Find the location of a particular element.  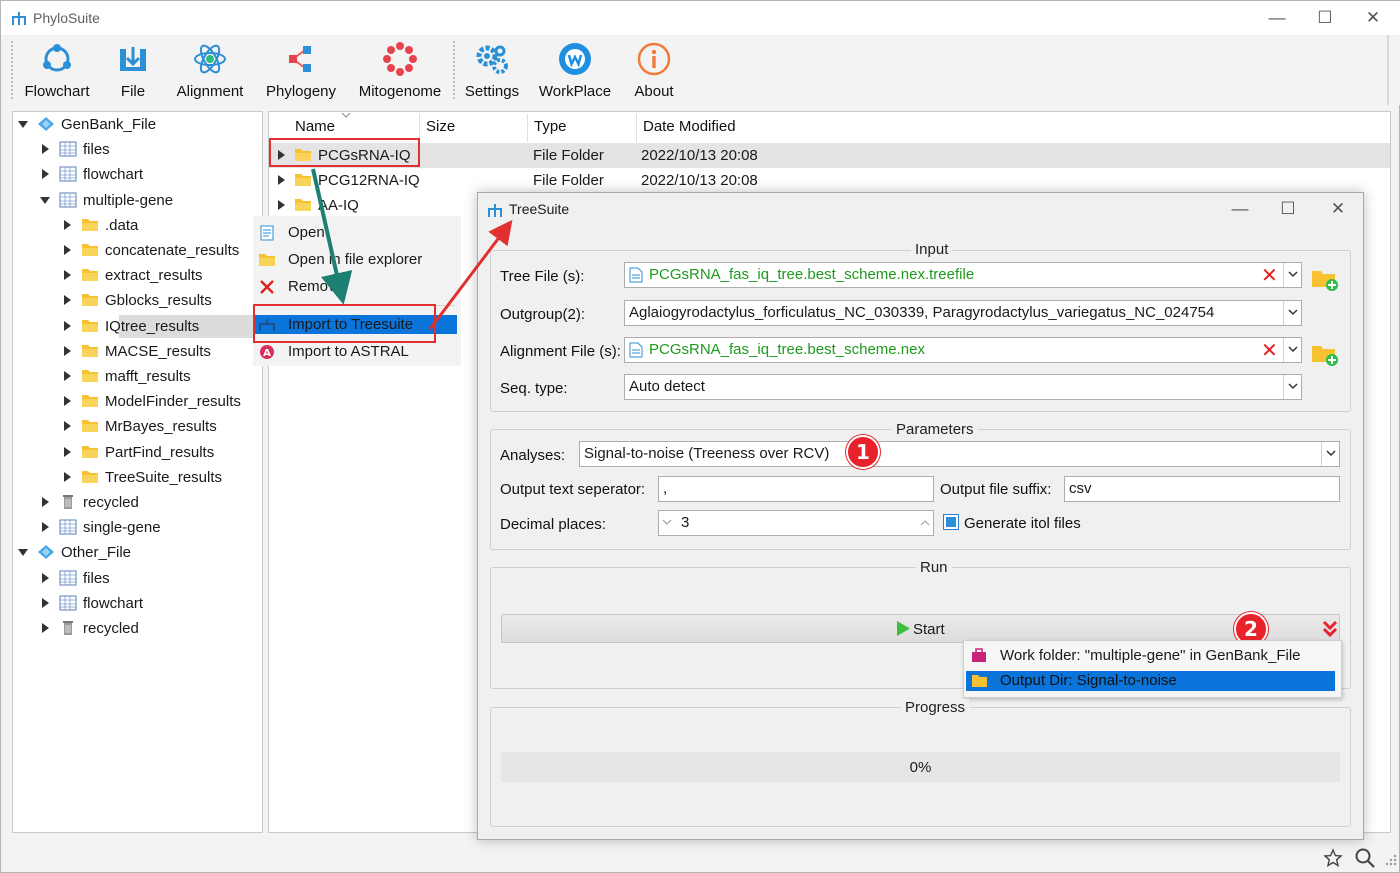

context-menu-item: Open is located at coordinates (356, 232).